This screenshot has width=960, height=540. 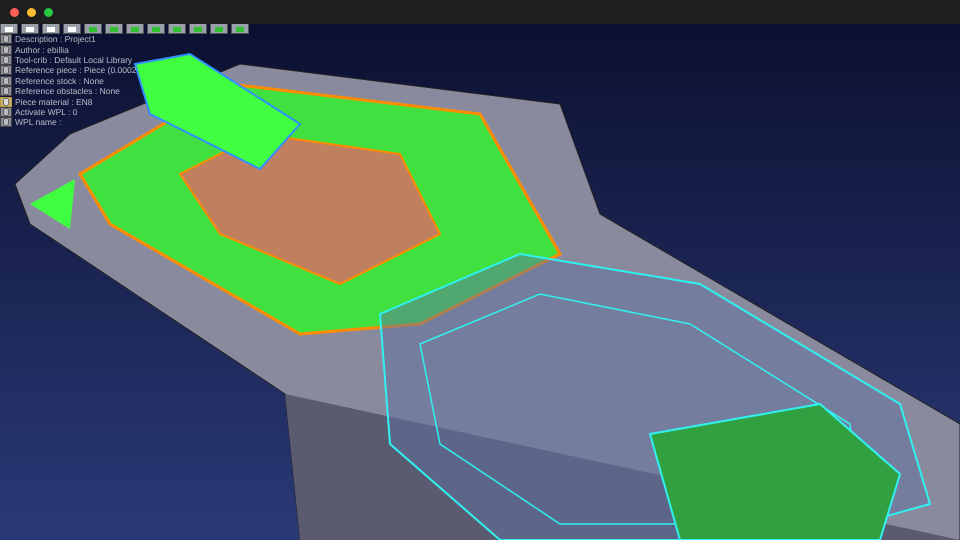 What do you see at coordinates (46, 111) in the screenshot?
I see `info-text: Activate WPL : 0` at bounding box center [46, 111].